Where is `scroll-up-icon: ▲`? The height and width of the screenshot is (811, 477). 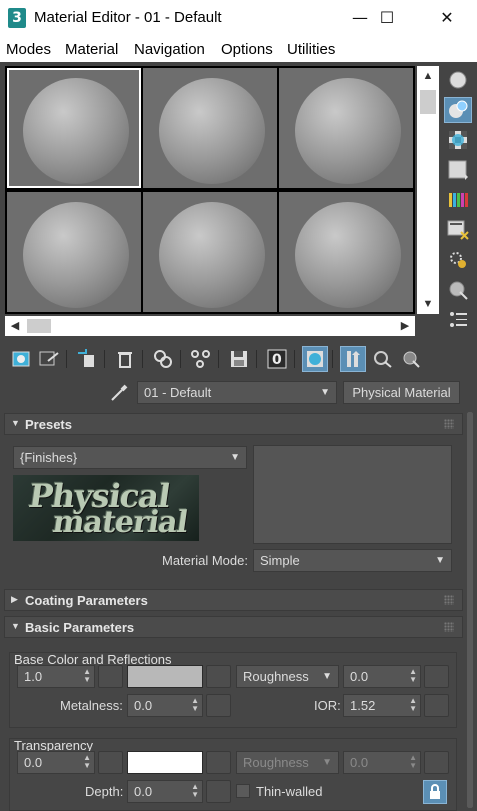 scroll-up-icon: ▲ is located at coordinates (428, 76).